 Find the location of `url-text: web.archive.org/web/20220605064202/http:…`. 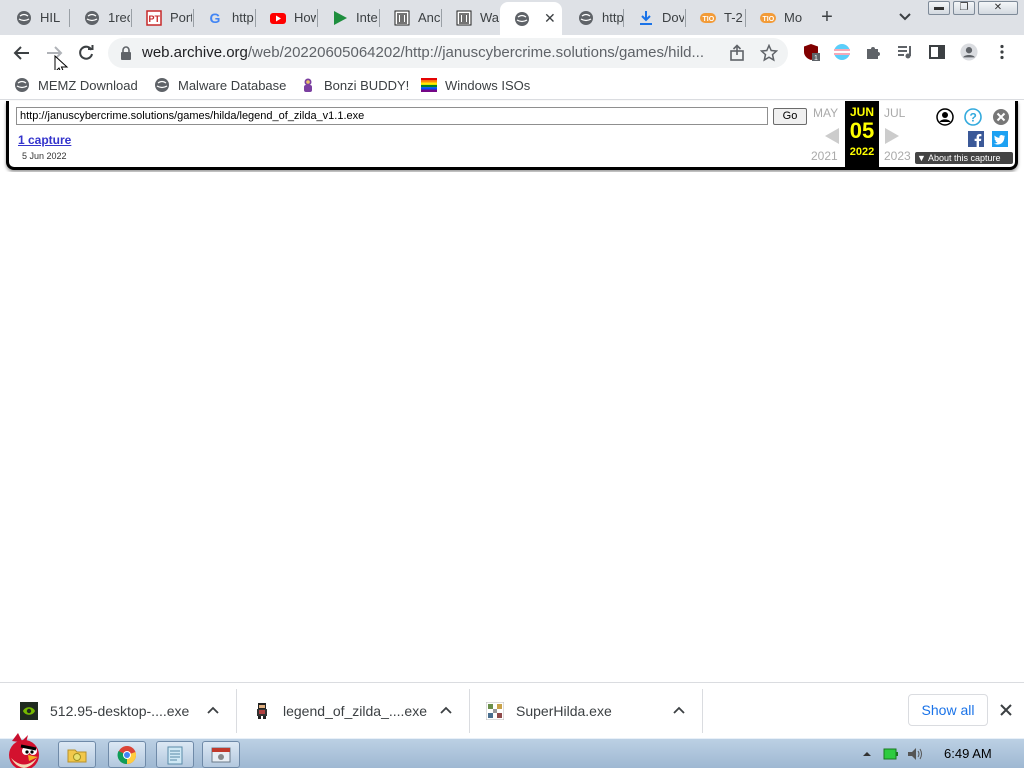

url-text: web.archive.org/web/20220605064202/http:… is located at coordinates (432, 52).